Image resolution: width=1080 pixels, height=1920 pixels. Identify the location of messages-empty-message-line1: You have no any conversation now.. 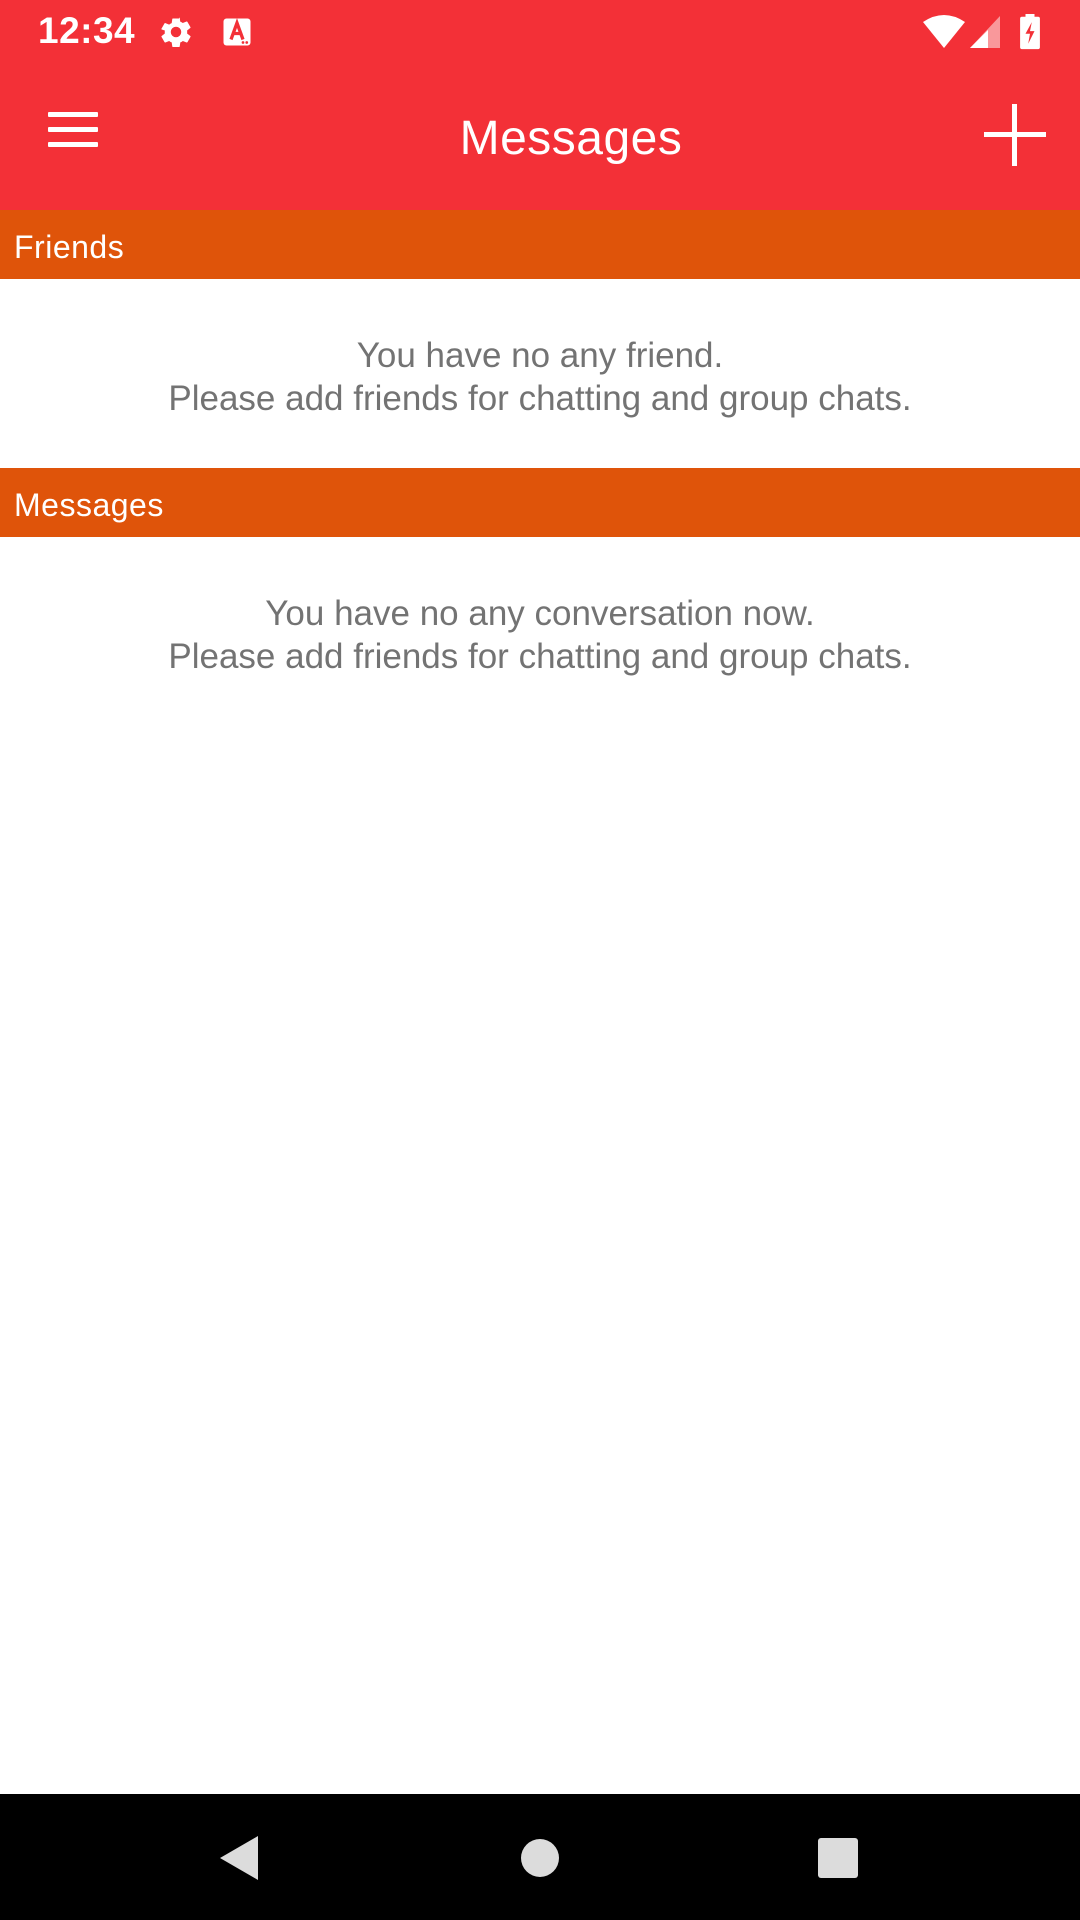
(540, 613).